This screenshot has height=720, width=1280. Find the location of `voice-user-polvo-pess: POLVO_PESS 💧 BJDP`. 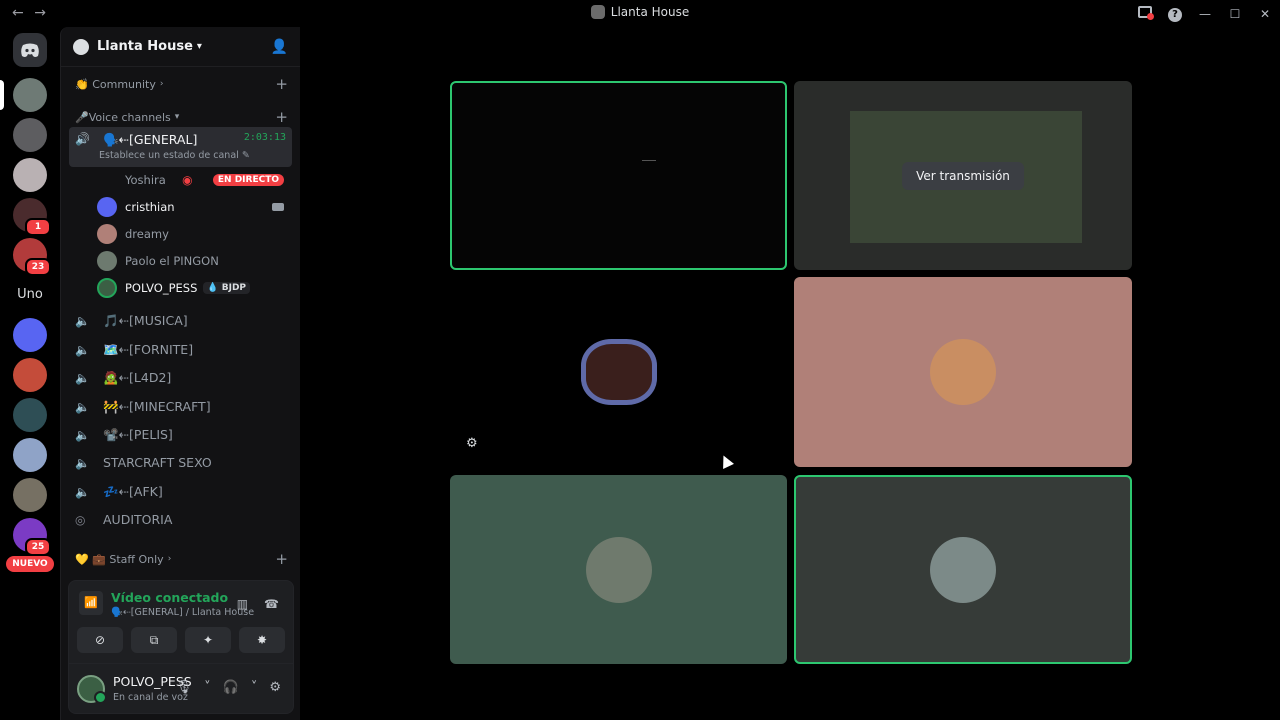

voice-user-polvo-pess: POLVO_PESS 💧 BJDP is located at coordinates (190, 288).